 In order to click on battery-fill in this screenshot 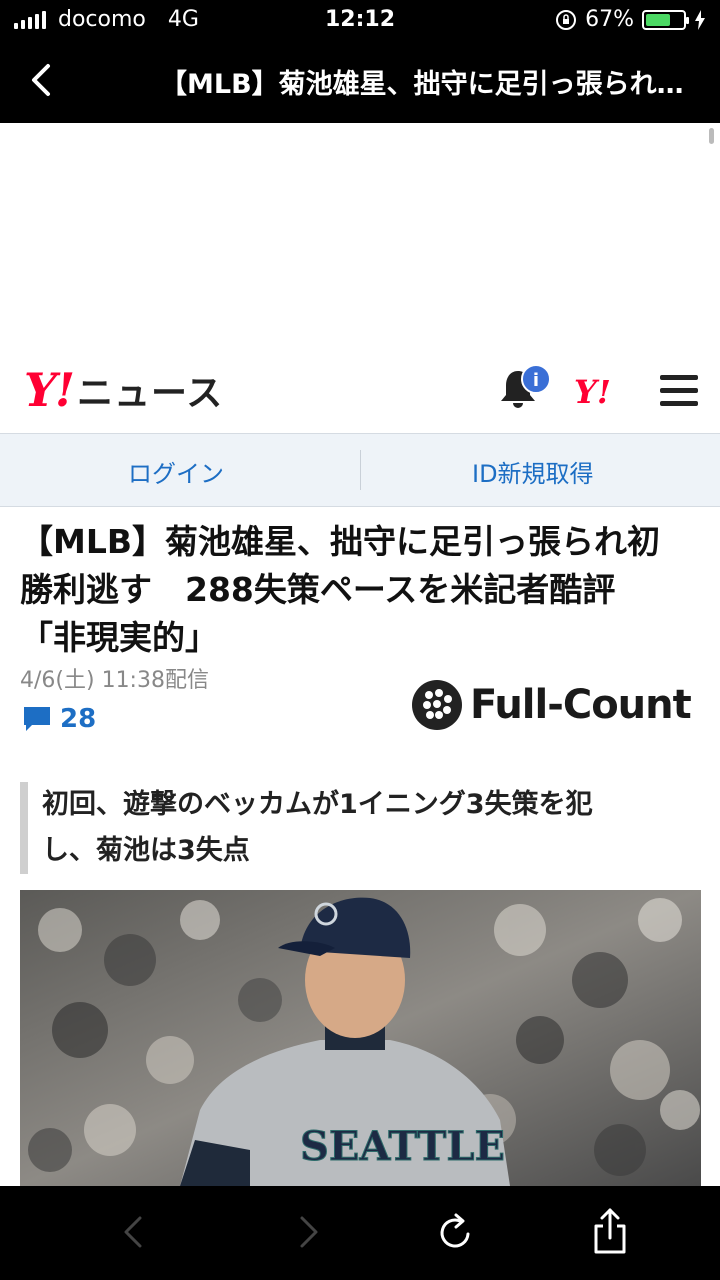, I will do `click(658, 19)`.